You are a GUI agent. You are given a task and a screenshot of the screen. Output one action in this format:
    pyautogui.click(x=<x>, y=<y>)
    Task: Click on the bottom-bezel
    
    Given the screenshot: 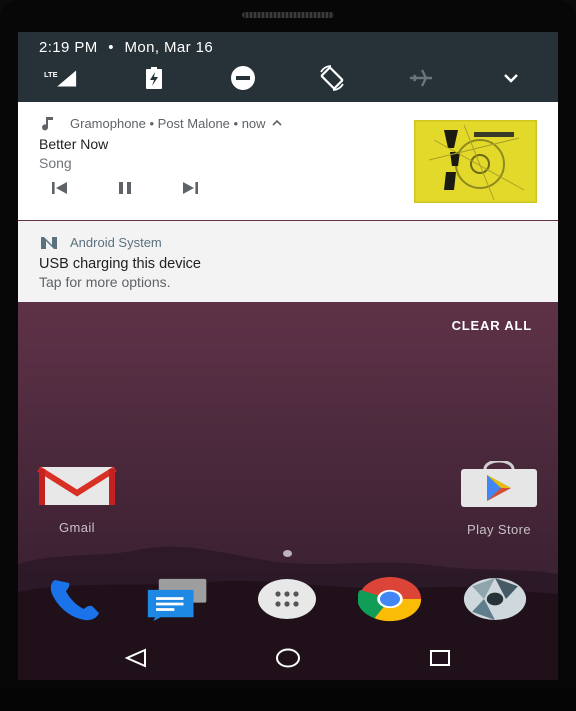 What is the action you would take?
    pyautogui.click(x=288, y=699)
    